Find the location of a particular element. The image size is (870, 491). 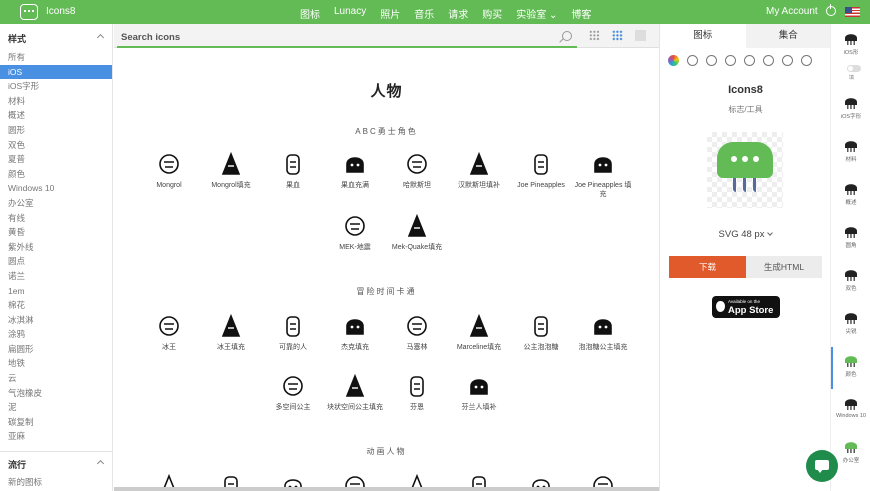

icon-category: 标志/工具 is located at coordinates (745, 109).